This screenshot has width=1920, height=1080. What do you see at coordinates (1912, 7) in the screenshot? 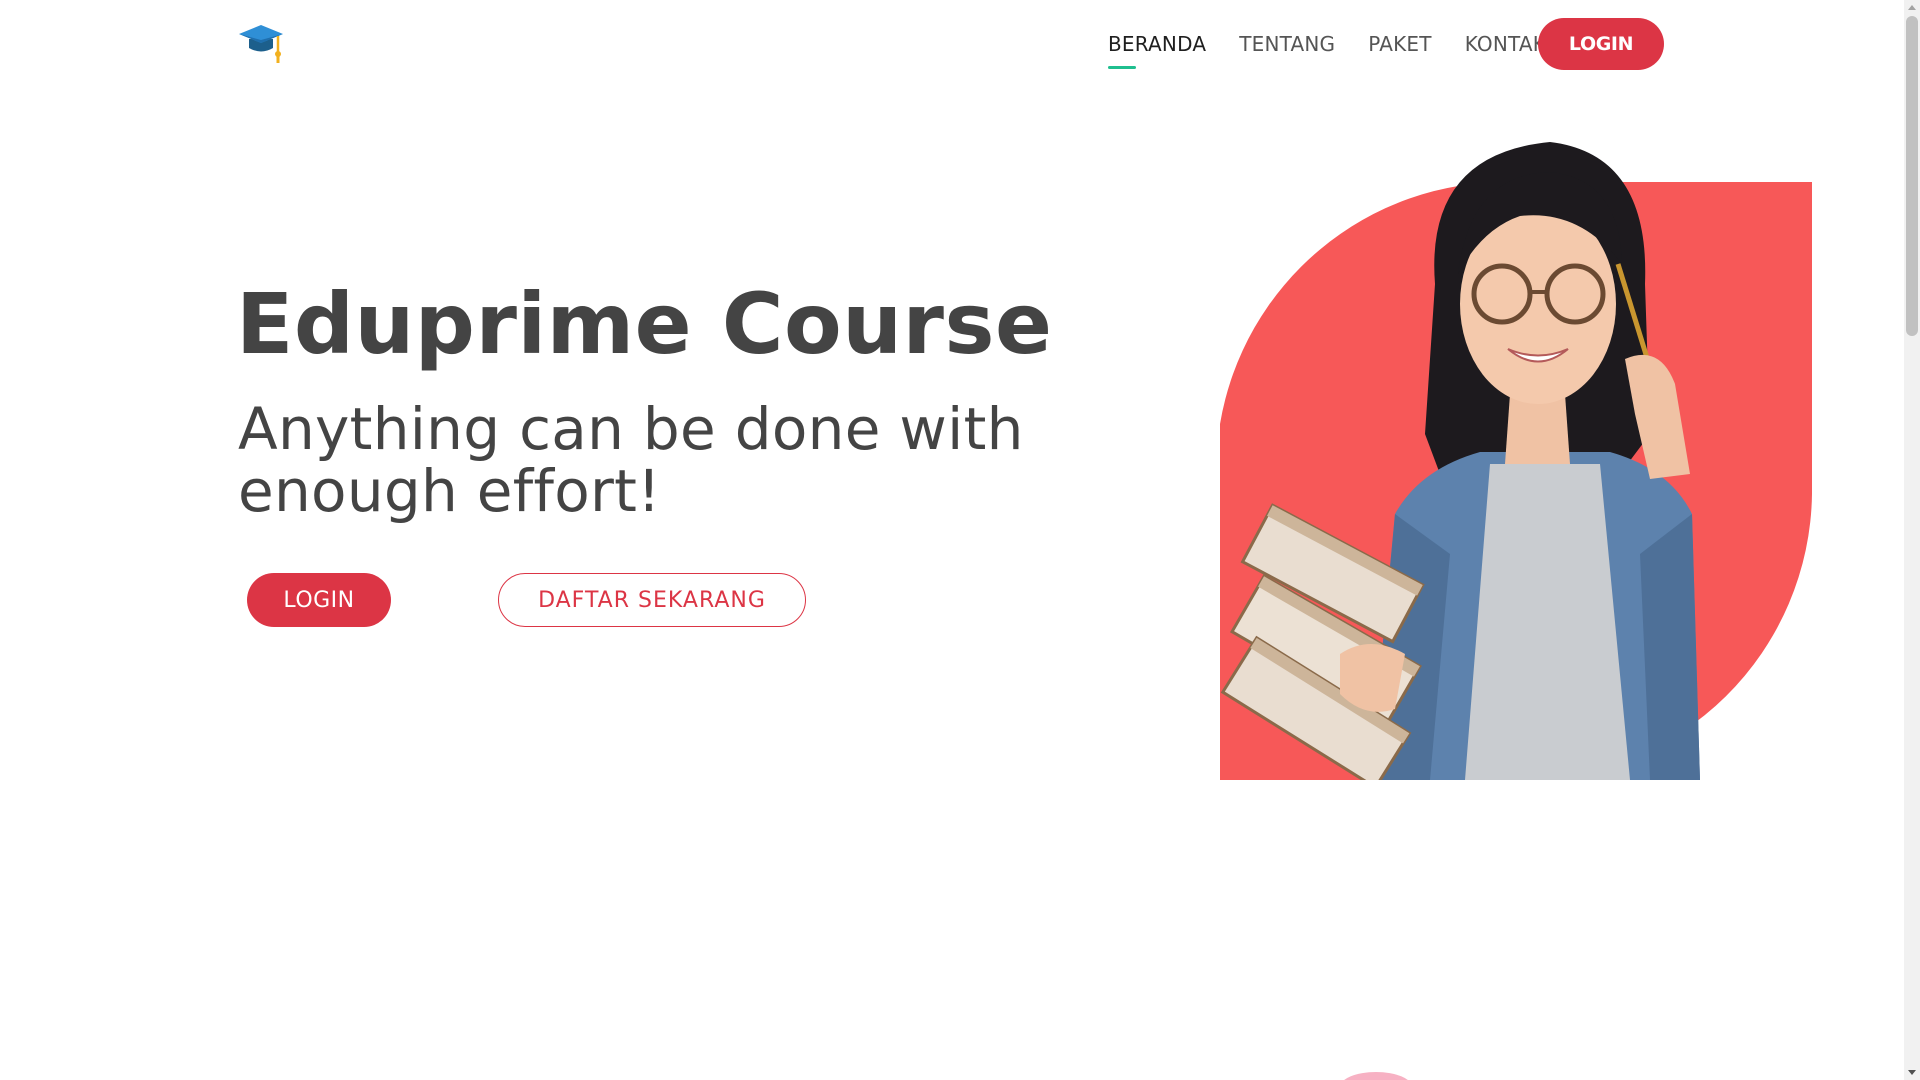
I see `scroll-up-arrow-icon` at bounding box center [1912, 7].